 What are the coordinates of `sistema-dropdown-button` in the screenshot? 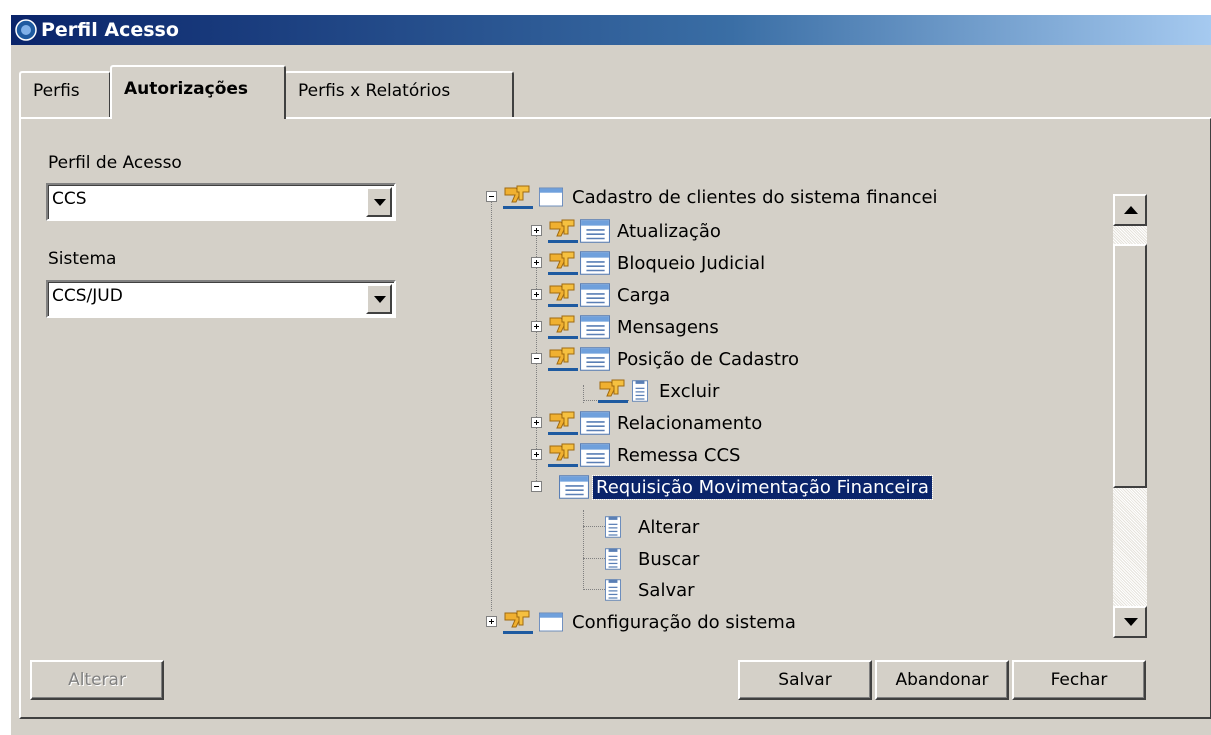 It's located at (379, 299).